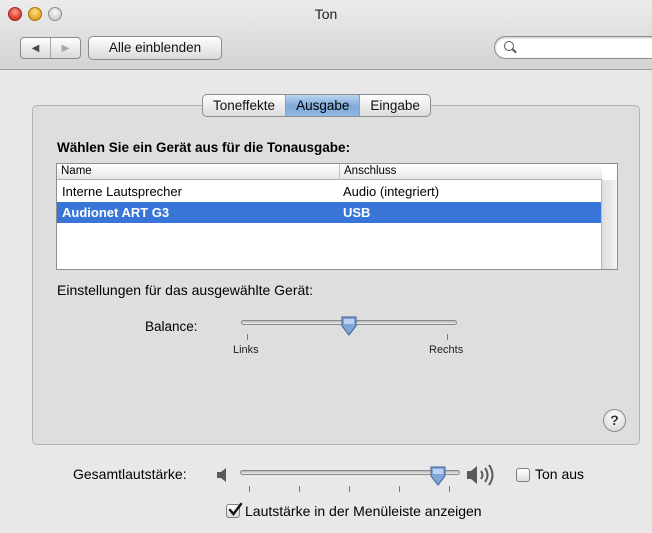 This screenshot has width=652, height=533. Describe the element at coordinates (221, 475) in the screenshot. I see `speaker-low-icon` at that location.